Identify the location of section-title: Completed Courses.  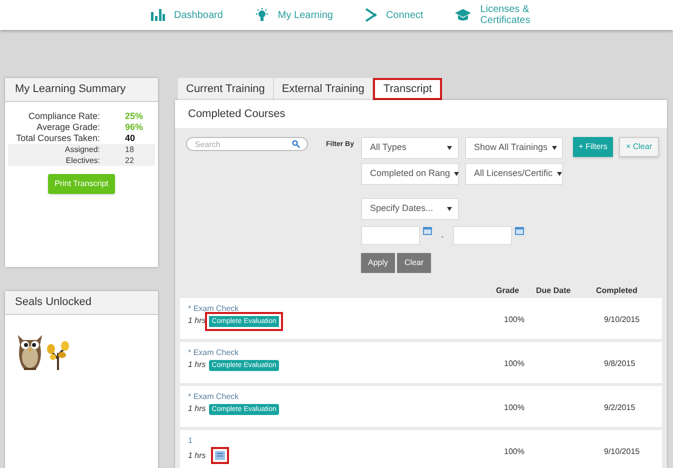
(237, 114).